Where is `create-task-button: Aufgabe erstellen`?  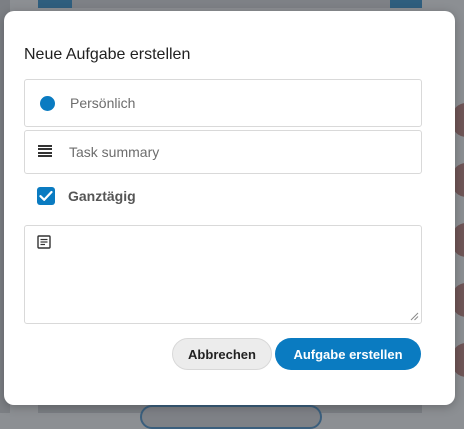 create-task-button: Aufgabe erstellen is located at coordinates (348, 354).